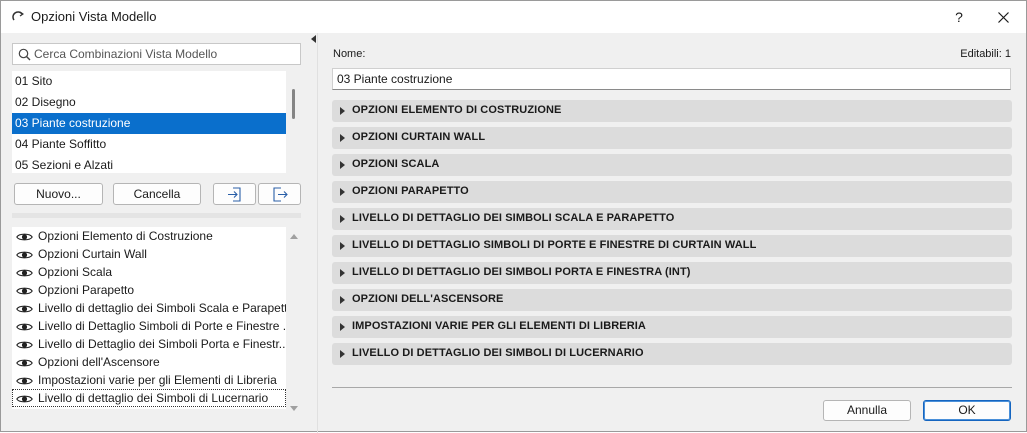 The height and width of the screenshot is (433, 1027). What do you see at coordinates (317, 233) in the screenshot?
I see `vertical-divider` at bounding box center [317, 233].